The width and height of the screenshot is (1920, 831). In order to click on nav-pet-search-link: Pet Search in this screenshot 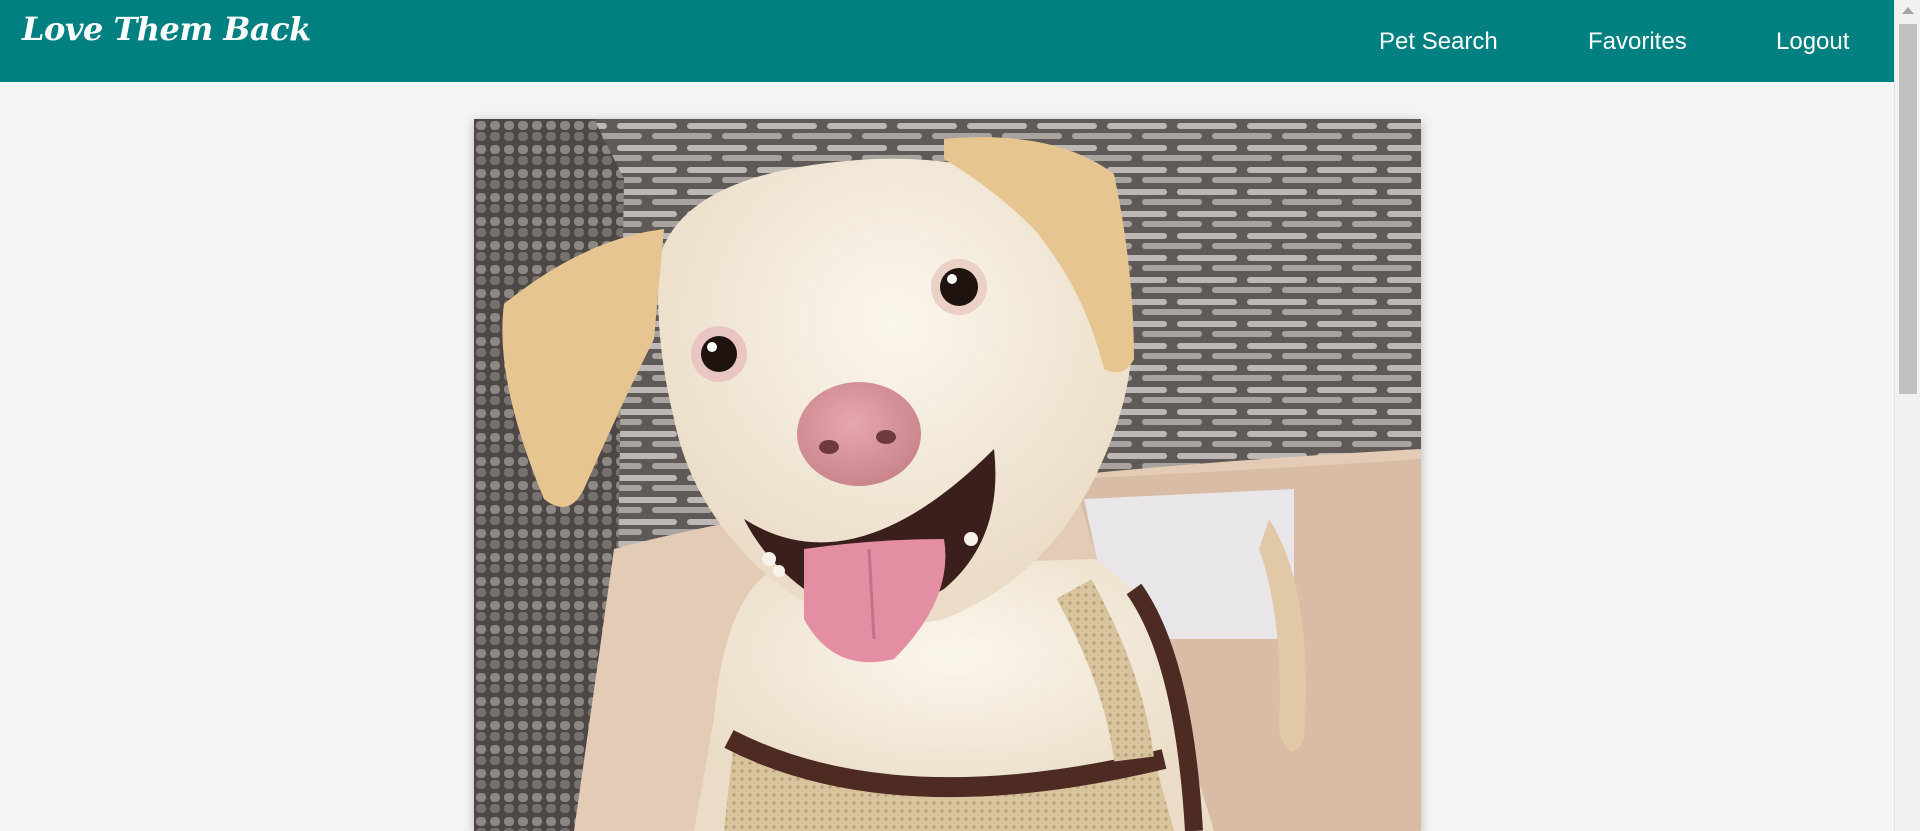, I will do `click(1438, 42)`.